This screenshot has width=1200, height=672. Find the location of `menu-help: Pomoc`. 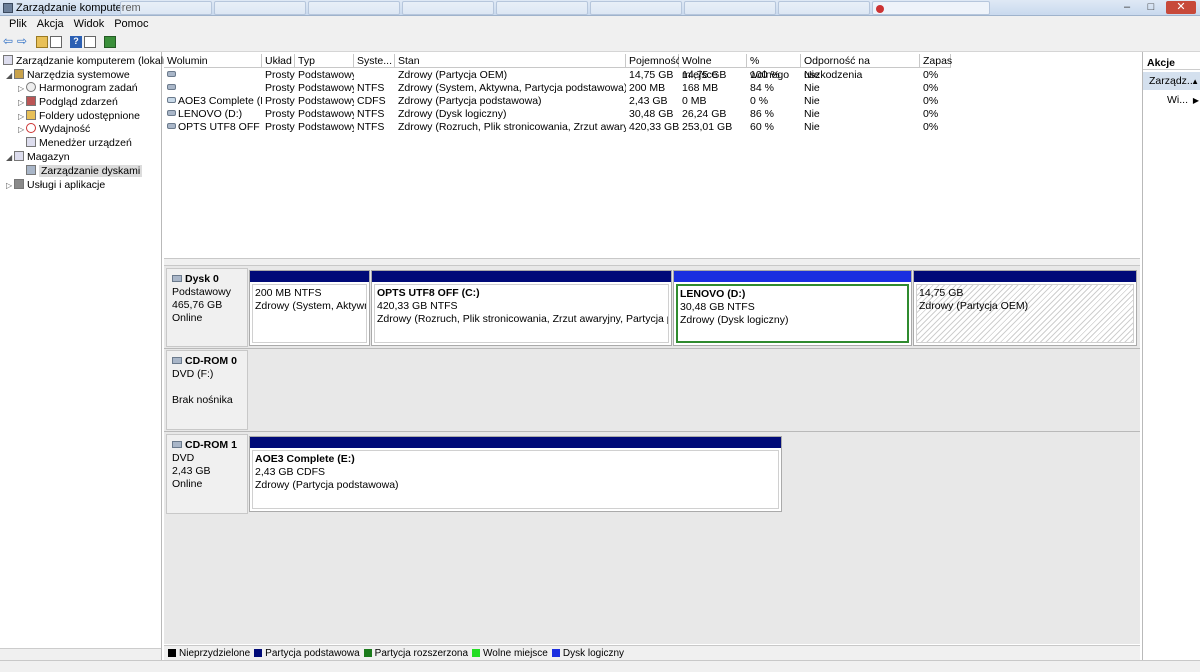

menu-help: Pomoc is located at coordinates (131, 24).